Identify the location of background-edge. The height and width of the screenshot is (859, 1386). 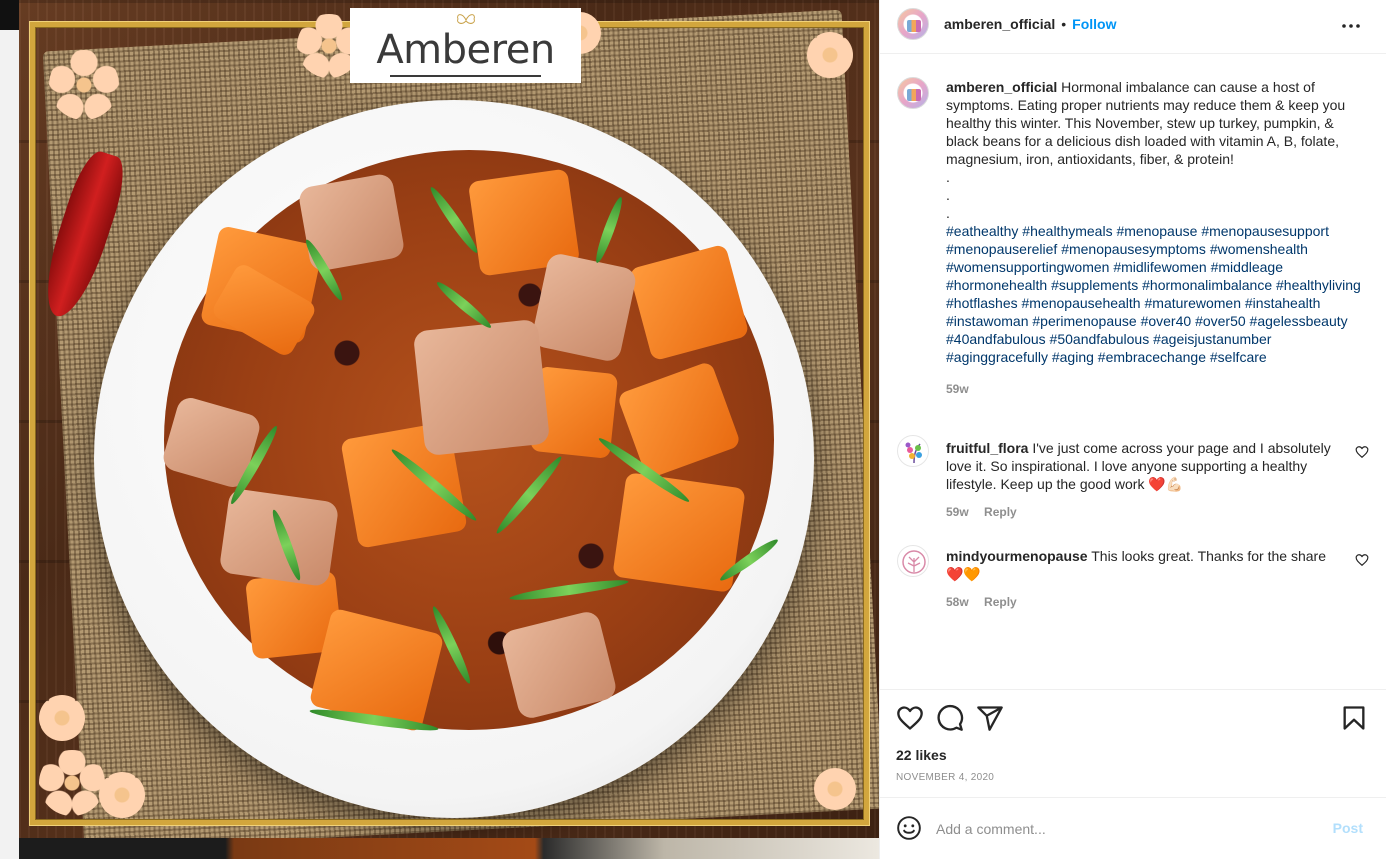
(9, 444).